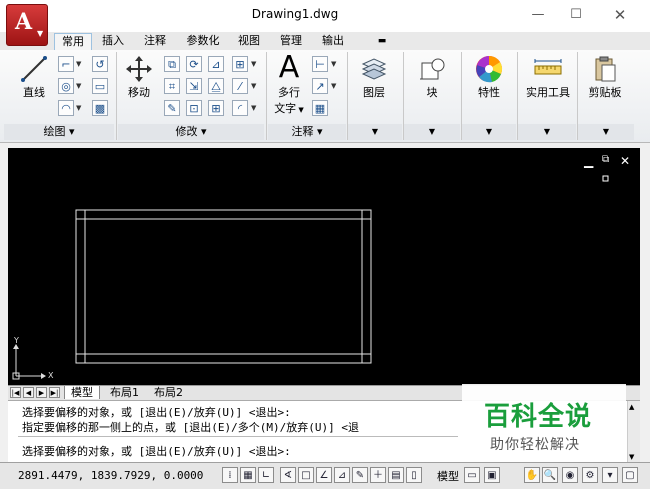 Image resolution: width=650 pixels, height=489 pixels. What do you see at coordinates (288, 475) in the screenshot?
I see `polar-icon: ∢` at bounding box center [288, 475].